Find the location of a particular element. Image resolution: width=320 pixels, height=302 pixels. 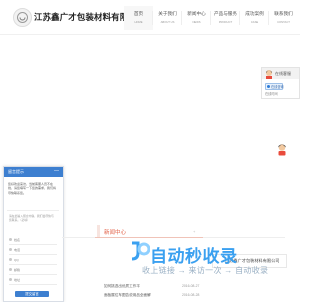

news-item-title: 如何挑选出优质工作平 is located at coordinates (122, 286).